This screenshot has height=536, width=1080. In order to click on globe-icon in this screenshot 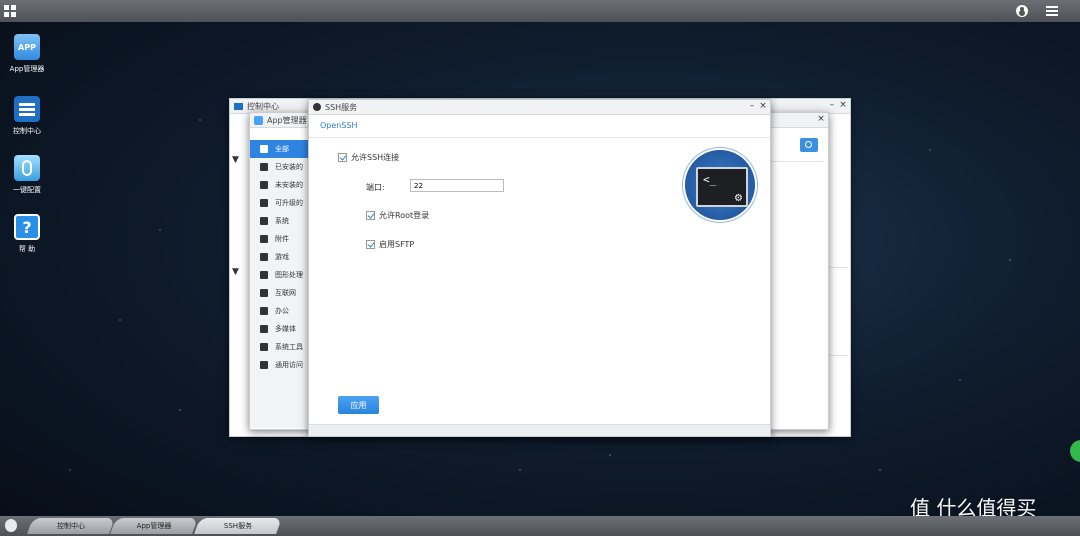, I will do `click(264, 293)`.